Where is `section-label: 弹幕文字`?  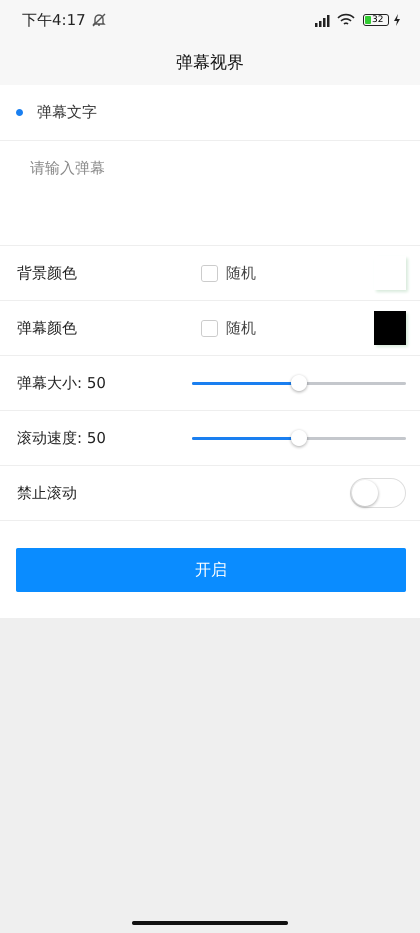 section-label: 弹幕文字 is located at coordinates (67, 112).